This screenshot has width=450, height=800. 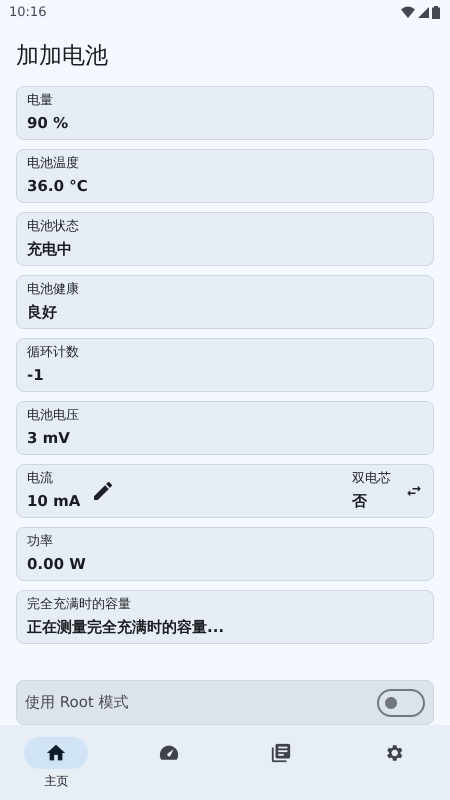 I want to click on wifi-icon, so click(x=408, y=12).